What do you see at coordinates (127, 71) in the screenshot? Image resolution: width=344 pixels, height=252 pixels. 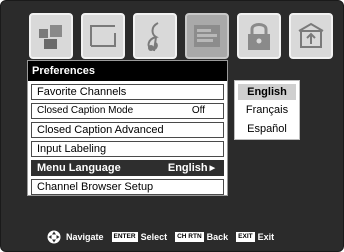 I see `panel-title: Preferences` at bounding box center [127, 71].